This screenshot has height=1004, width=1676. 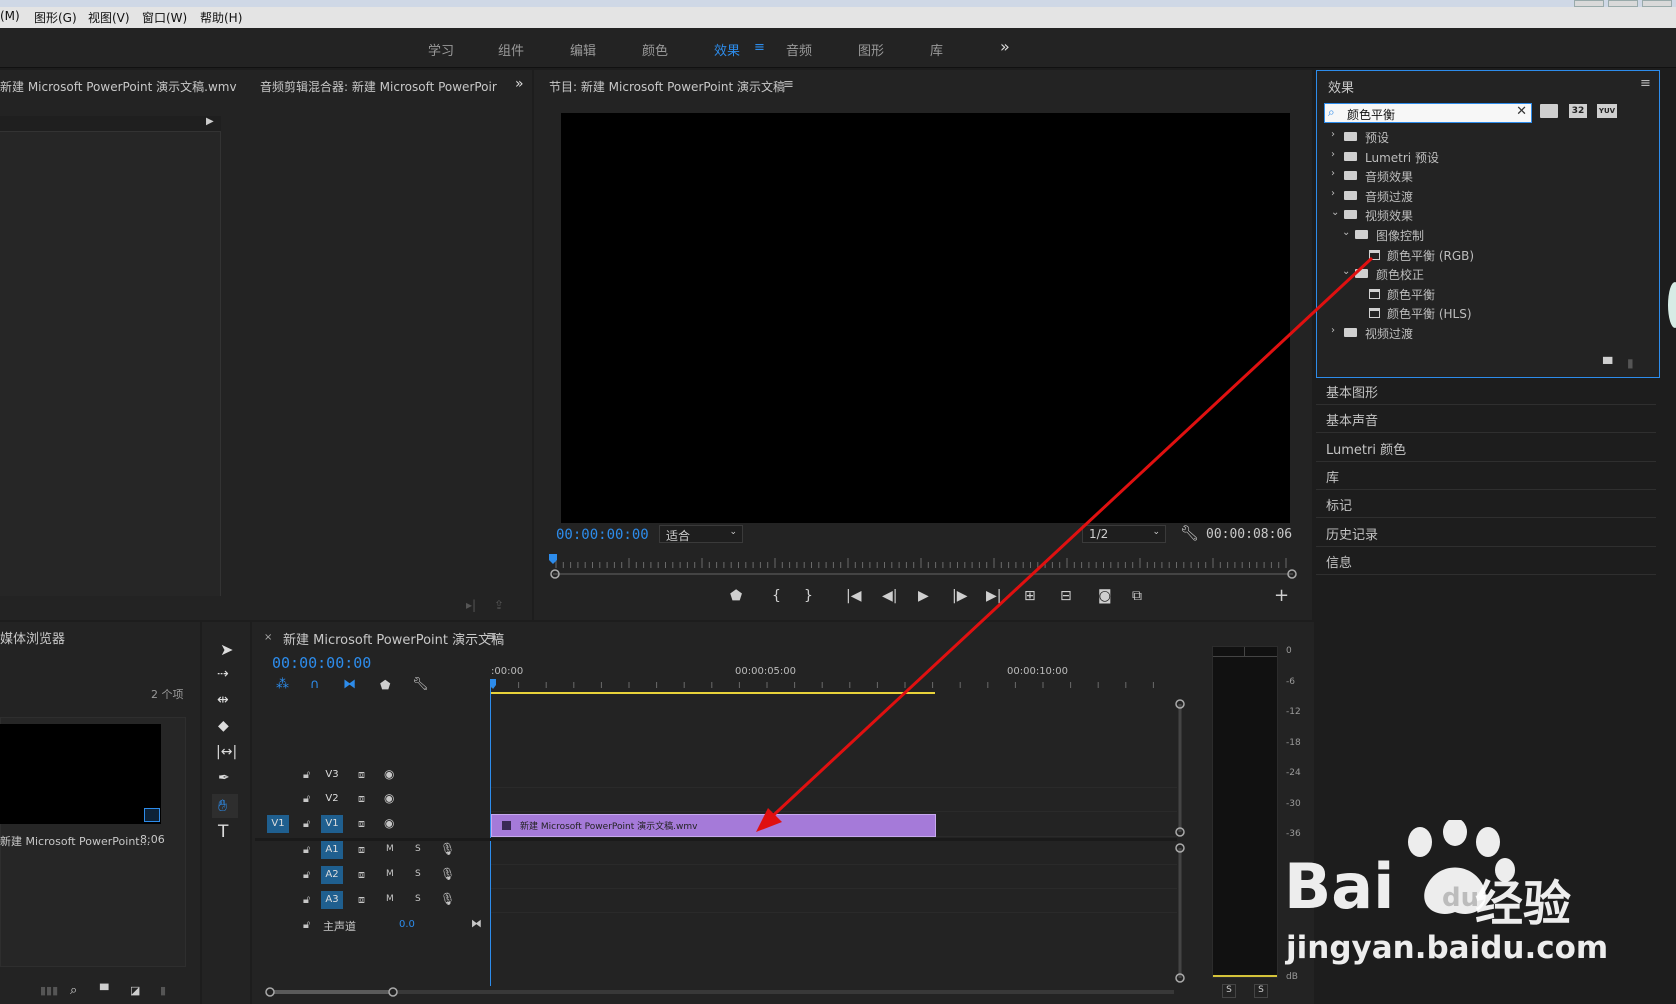 I want to click on new-item-icon: ◪, so click(x=135, y=990).